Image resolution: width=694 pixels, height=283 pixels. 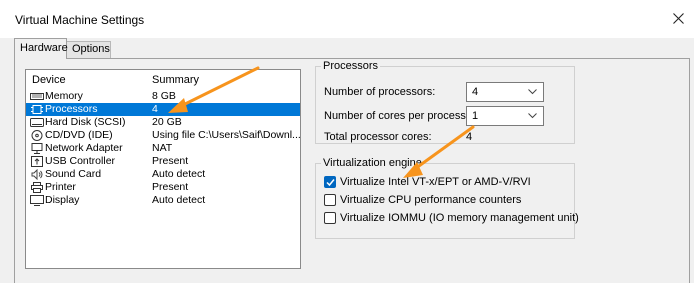 What do you see at coordinates (505, 116) in the screenshot?
I see `cores-per-processor-select: 1` at bounding box center [505, 116].